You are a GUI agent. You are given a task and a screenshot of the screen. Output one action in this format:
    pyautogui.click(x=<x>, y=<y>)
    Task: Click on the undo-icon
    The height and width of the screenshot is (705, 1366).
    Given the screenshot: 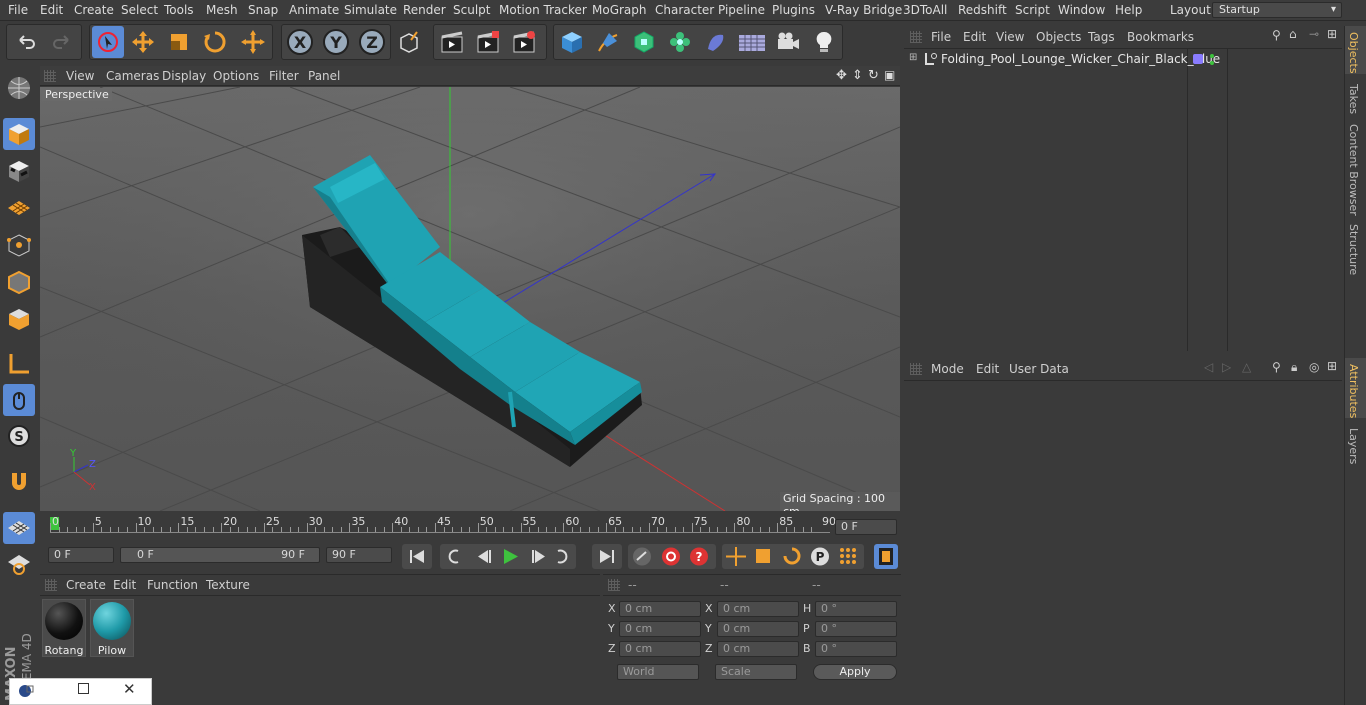 What is the action you would take?
    pyautogui.click(x=26, y=42)
    